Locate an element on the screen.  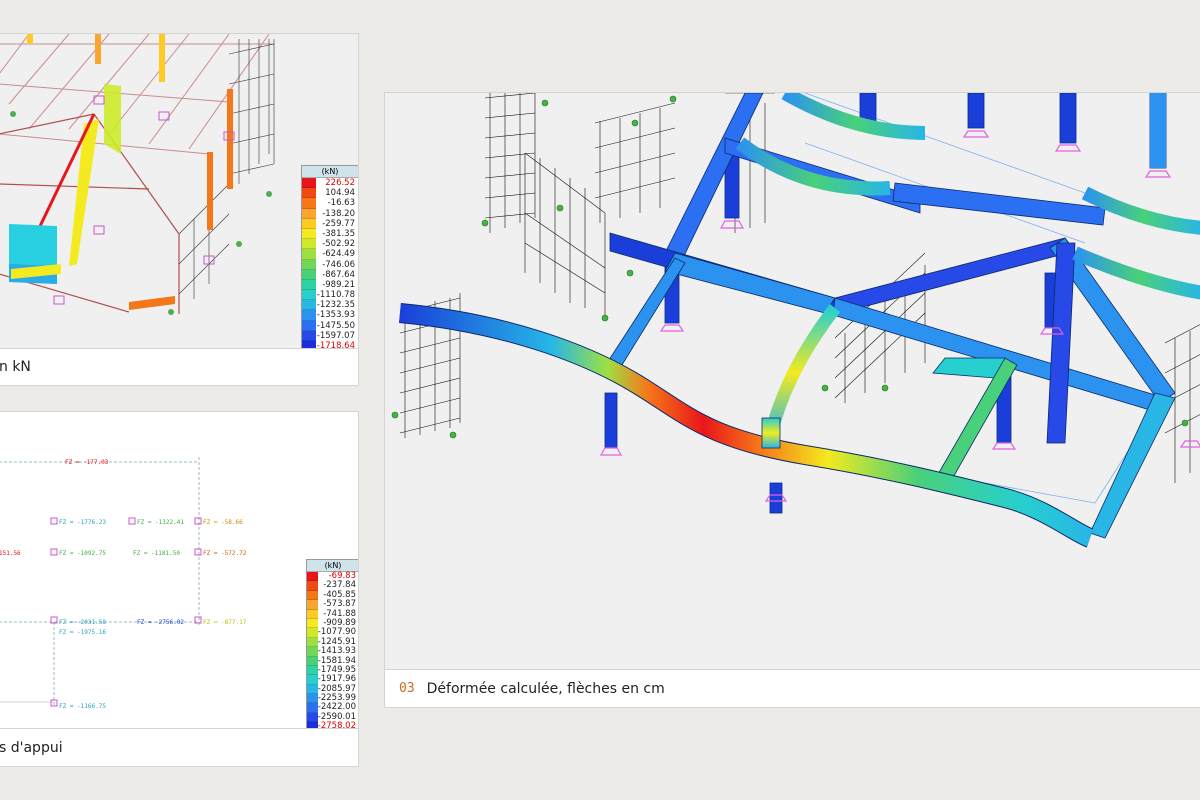
legend-value: -138.20 is located at coordinates (338, 213).